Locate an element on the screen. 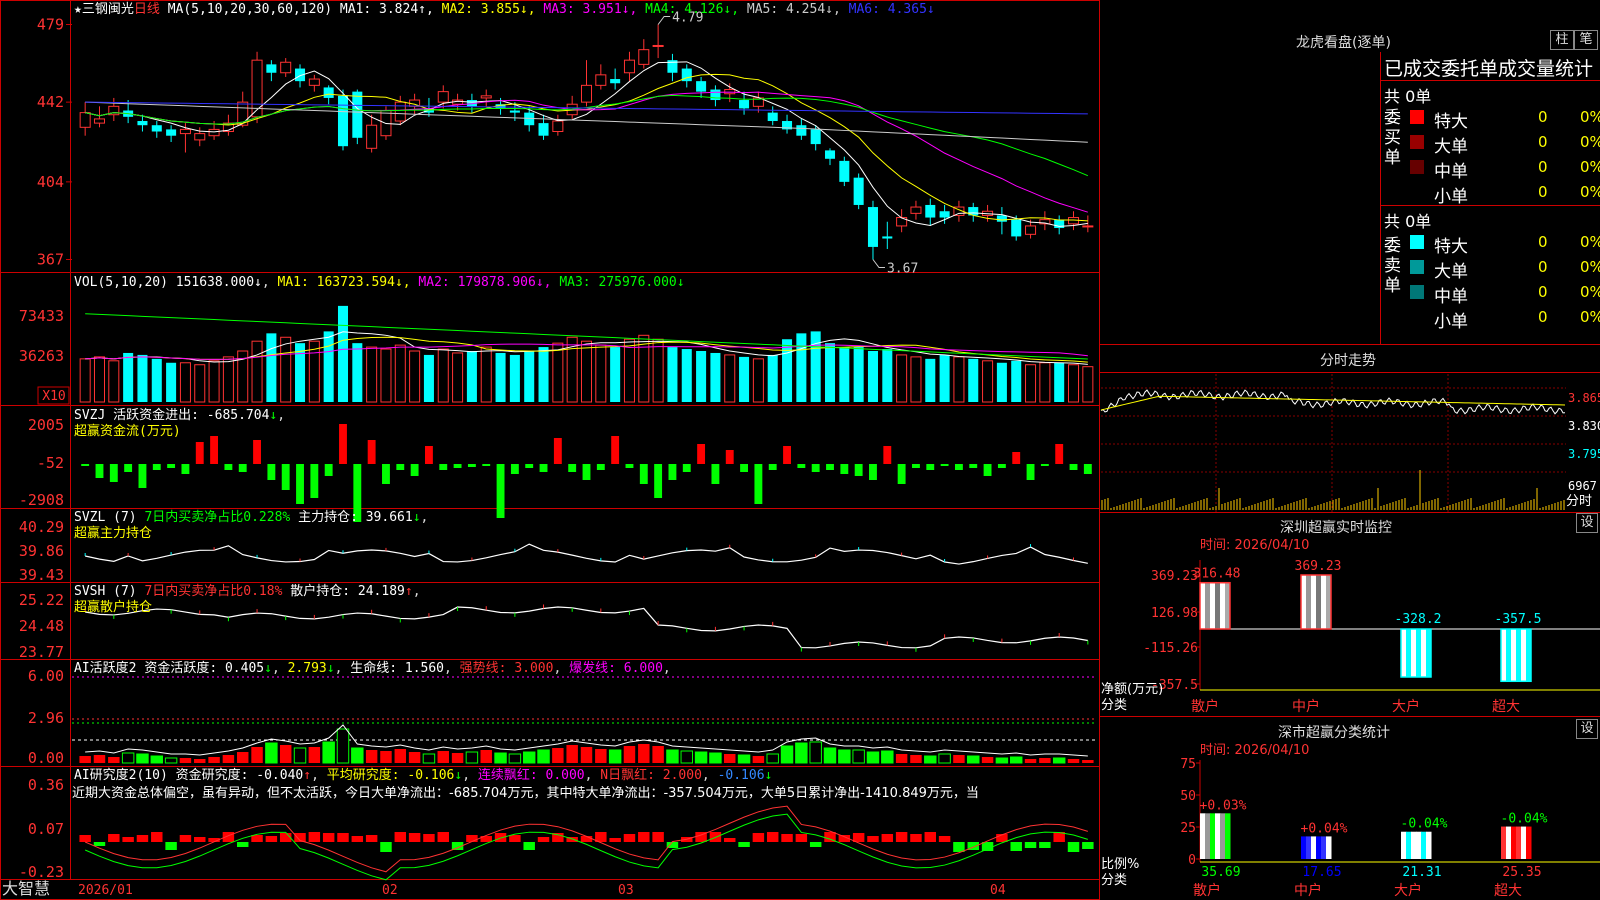 The width and height of the screenshot is (1600, 900). sz-stats-time: 时间: 2026/04/10 is located at coordinates (1255, 750).